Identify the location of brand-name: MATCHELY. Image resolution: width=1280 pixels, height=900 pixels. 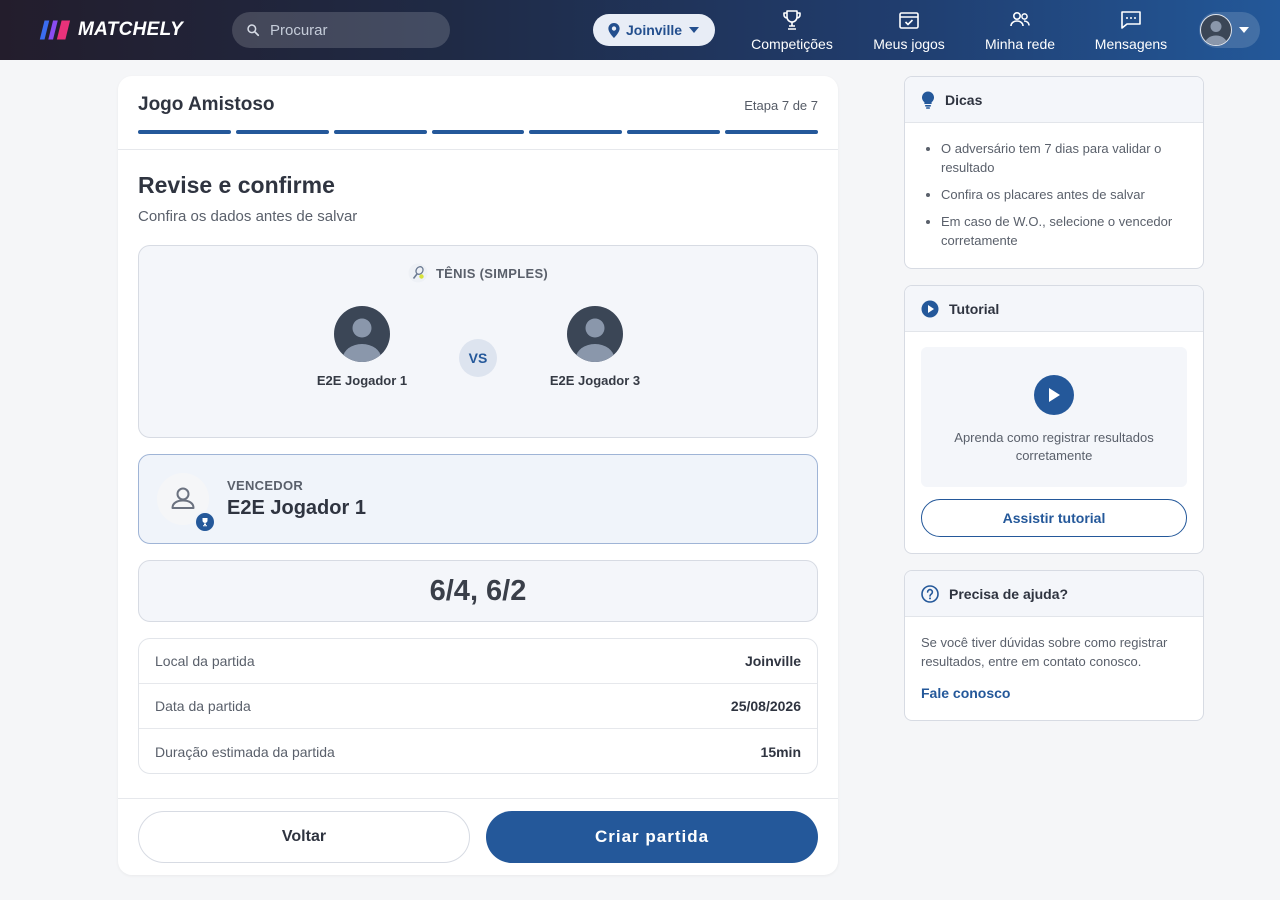
(131, 29).